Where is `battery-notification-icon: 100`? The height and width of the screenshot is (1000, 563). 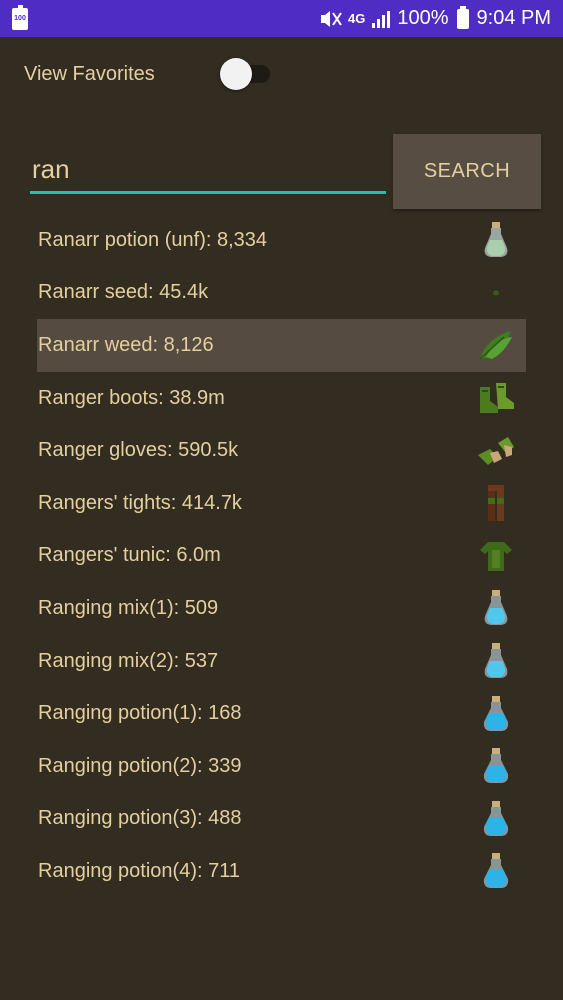
battery-notification-icon: 100 is located at coordinates (20, 17).